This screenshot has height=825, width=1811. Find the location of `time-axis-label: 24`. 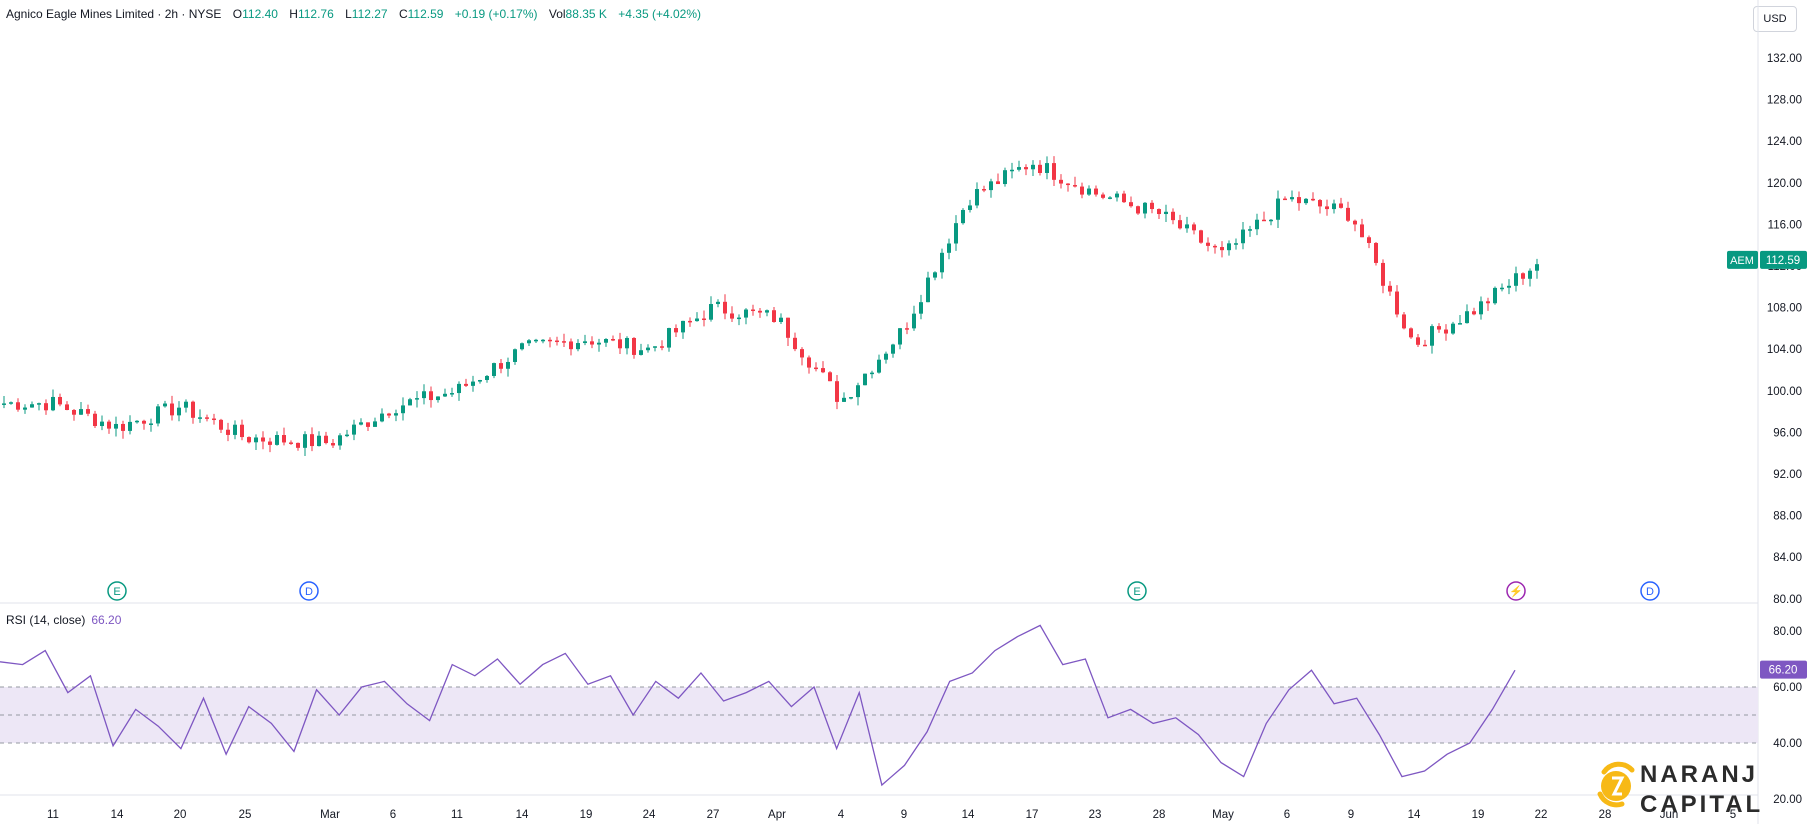

time-axis-label: 24 is located at coordinates (649, 815).